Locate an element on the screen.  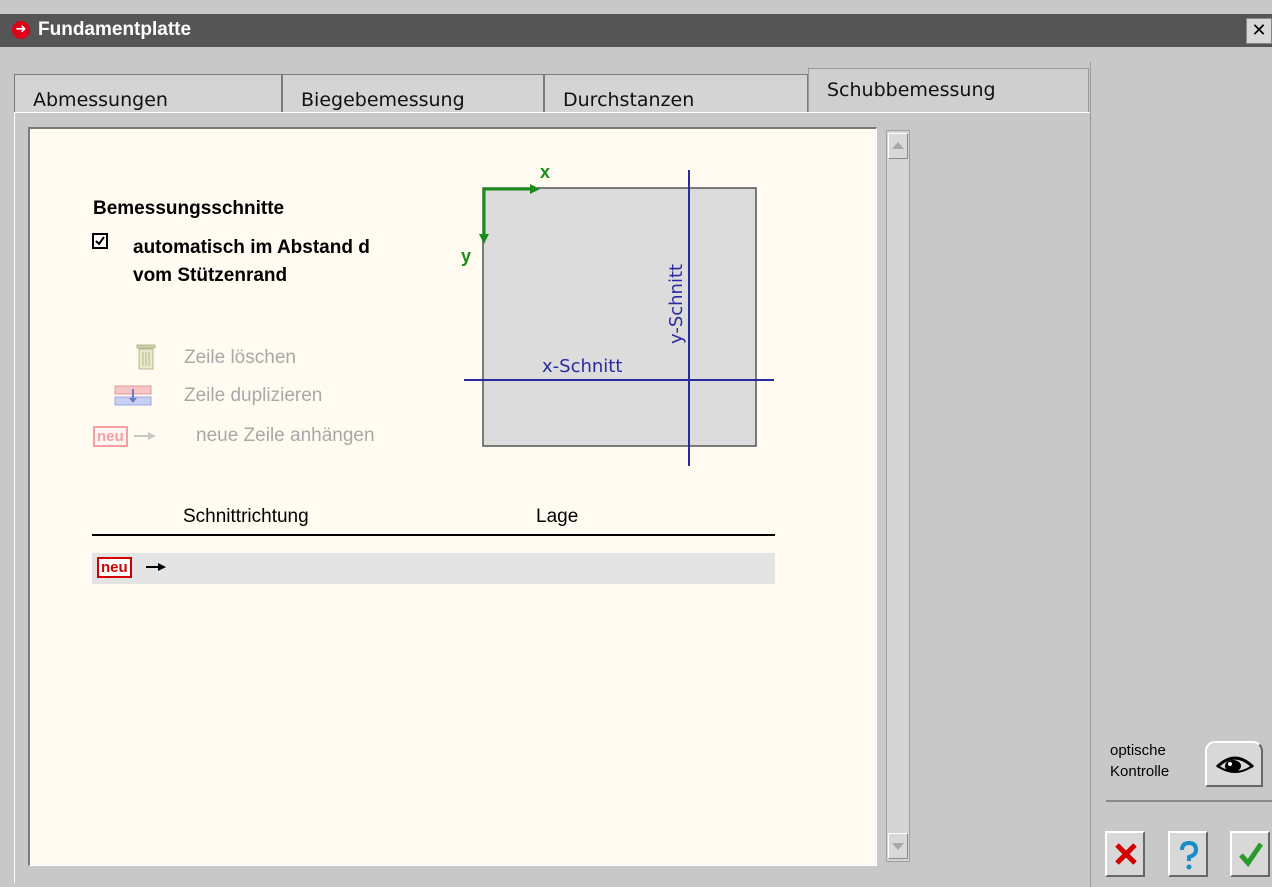
trash-icon is located at coordinates (146, 357).